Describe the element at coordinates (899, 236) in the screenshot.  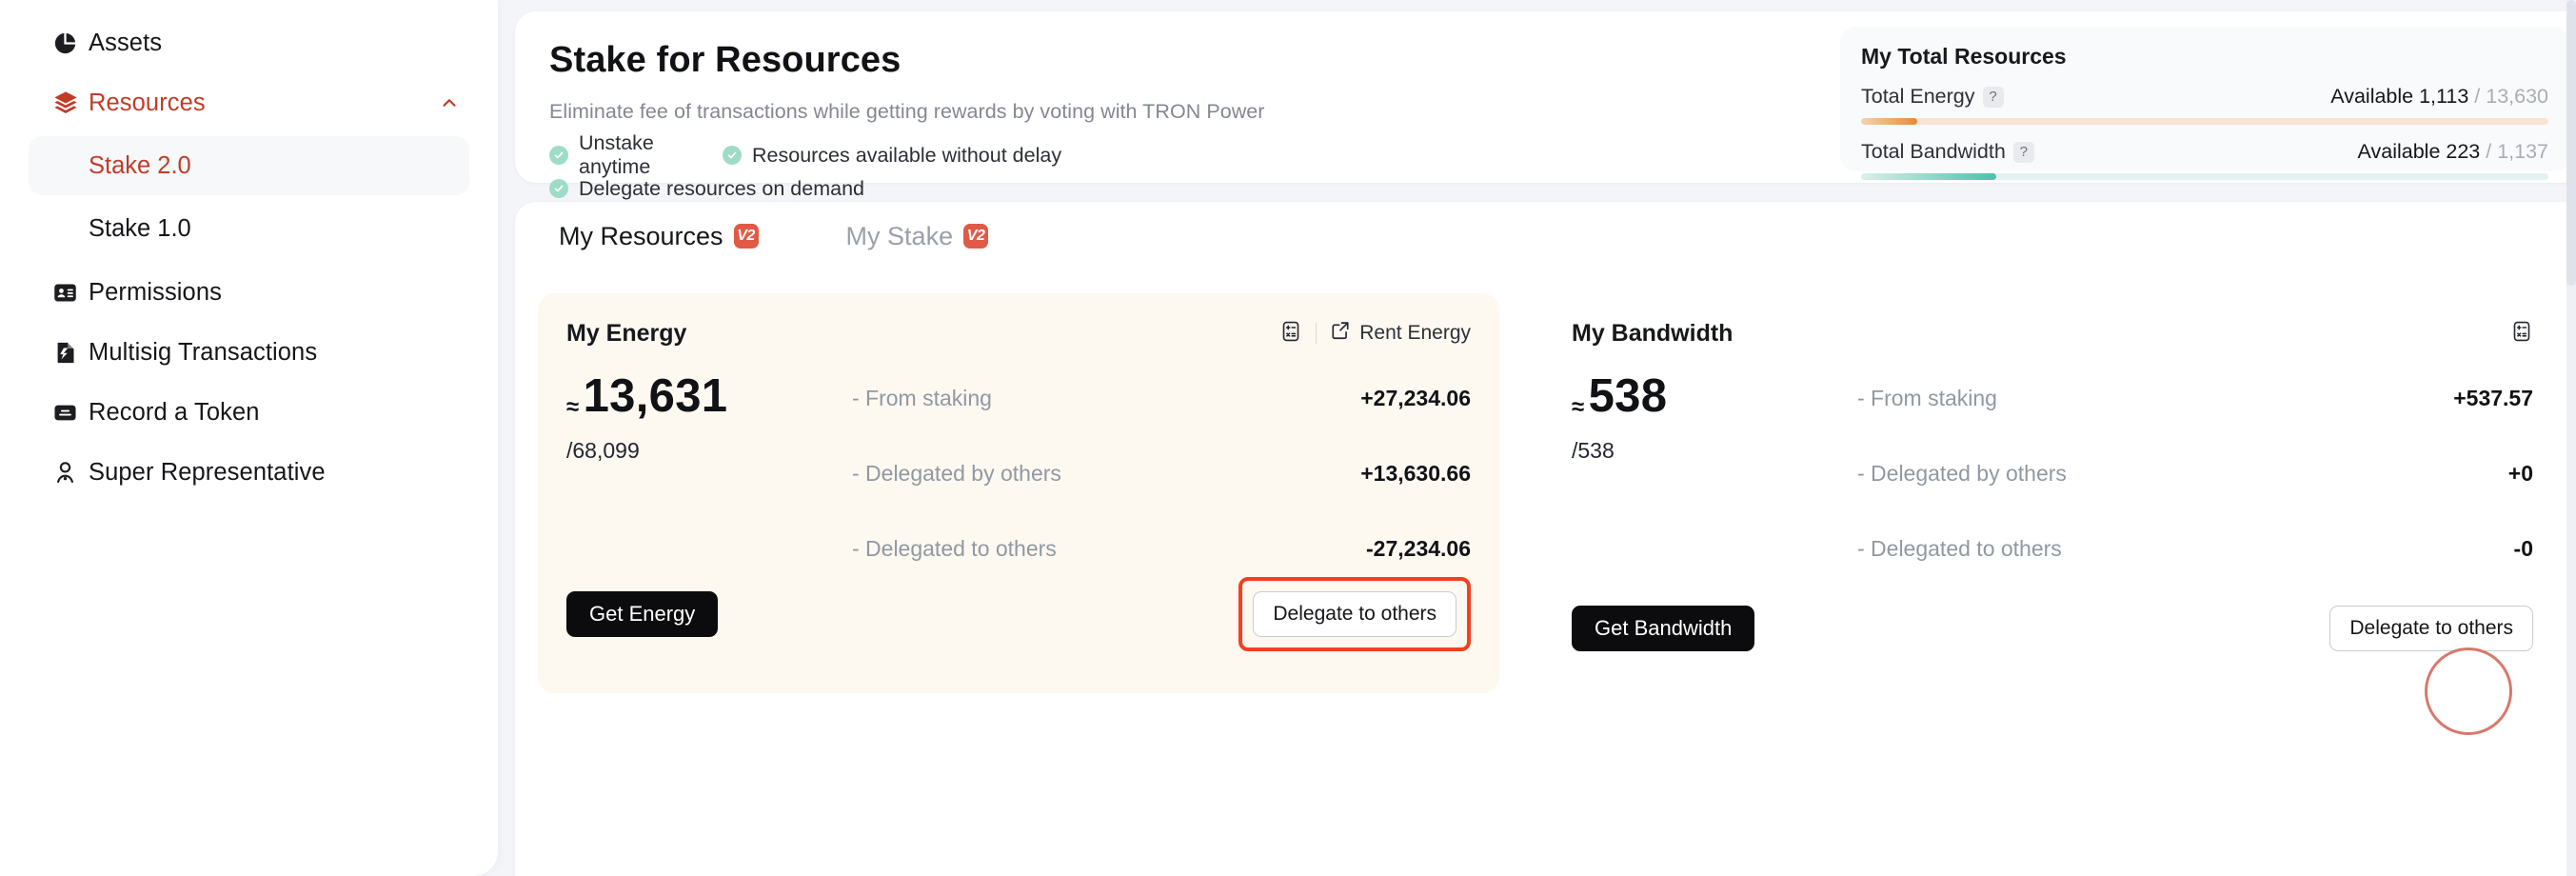
I see `tab-label: My Stake` at that location.